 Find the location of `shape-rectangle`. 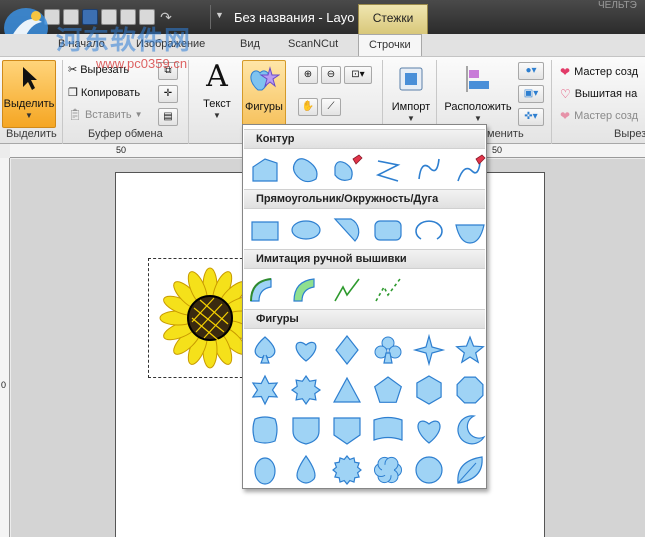

shape-rectangle is located at coordinates (265, 230).